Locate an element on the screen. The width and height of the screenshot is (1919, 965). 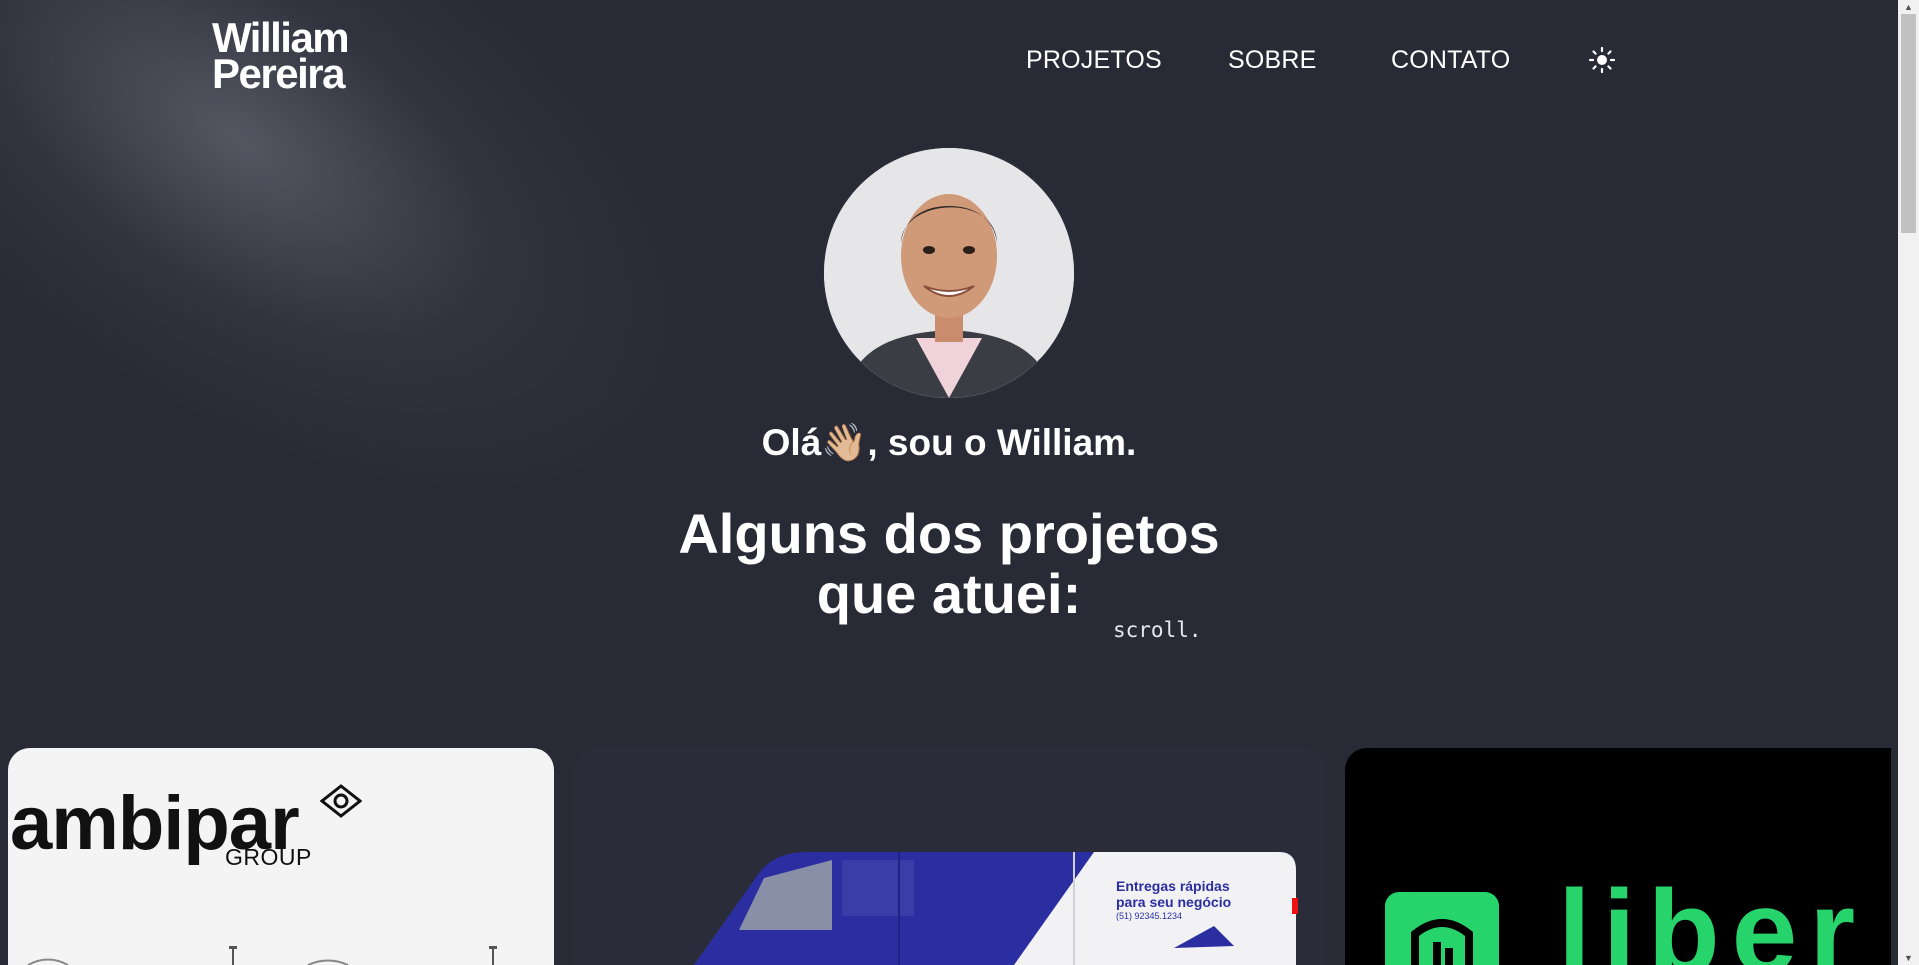
profile-portrait is located at coordinates (949, 273).